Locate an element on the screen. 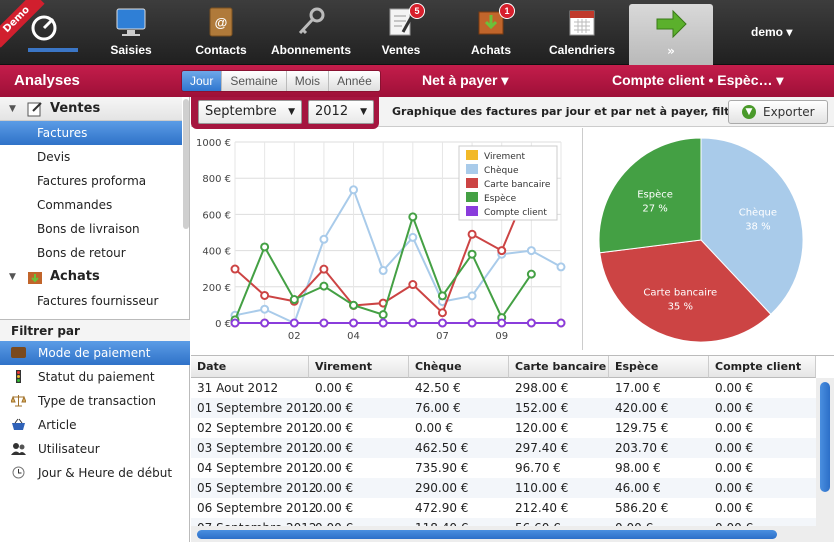  nav-calendriers: Calendriers is located at coordinates (582, 32).